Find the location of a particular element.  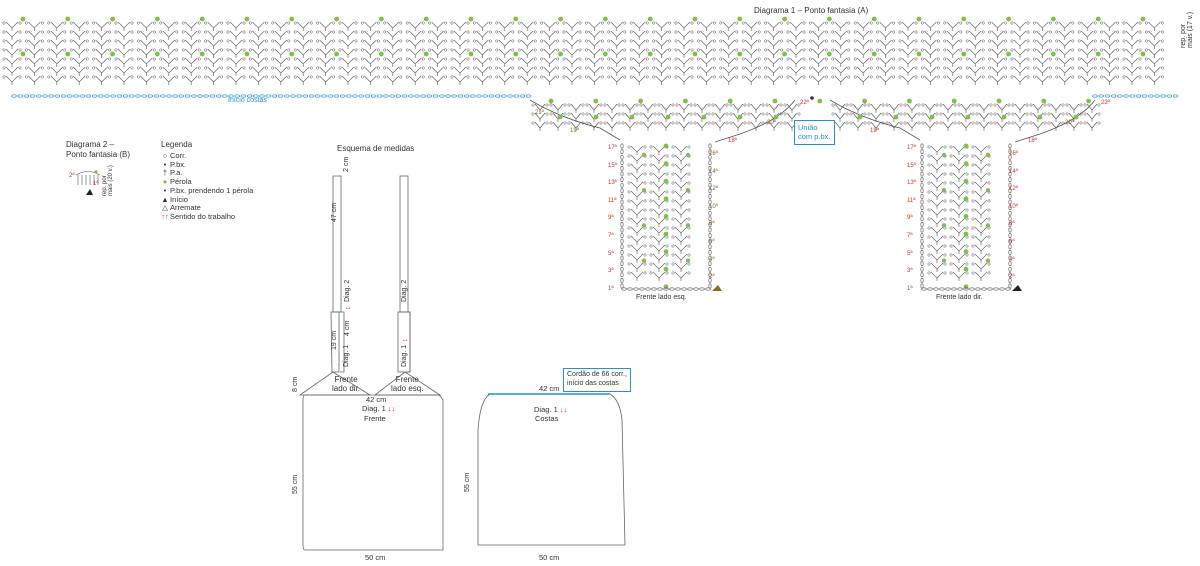

legend-item: ▲Início is located at coordinates (174, 199).